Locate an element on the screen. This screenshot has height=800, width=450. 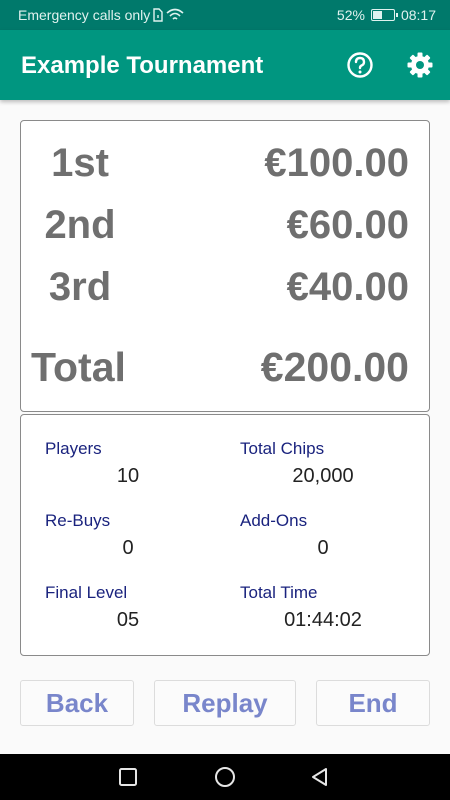
payout-place: 3rd is located at coordinates (80, 287).